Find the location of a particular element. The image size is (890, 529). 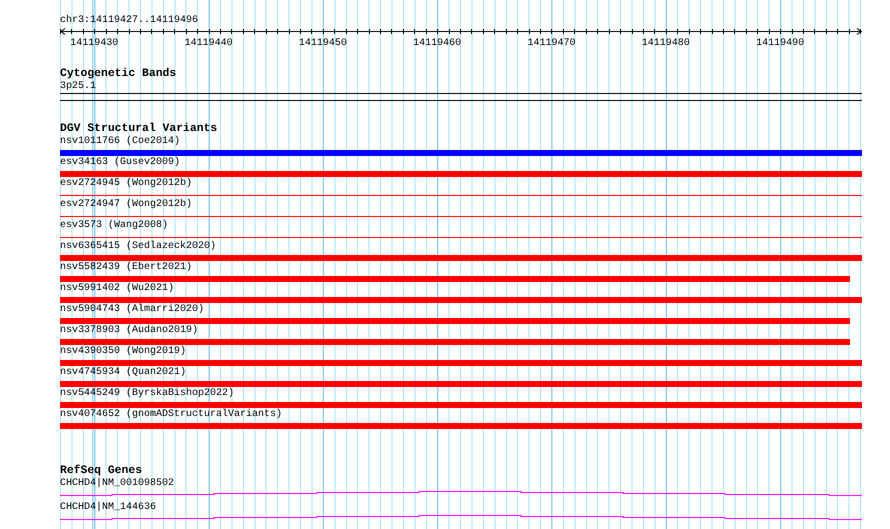

ruler-label: 14119450 is located at coordinates (322, 42).